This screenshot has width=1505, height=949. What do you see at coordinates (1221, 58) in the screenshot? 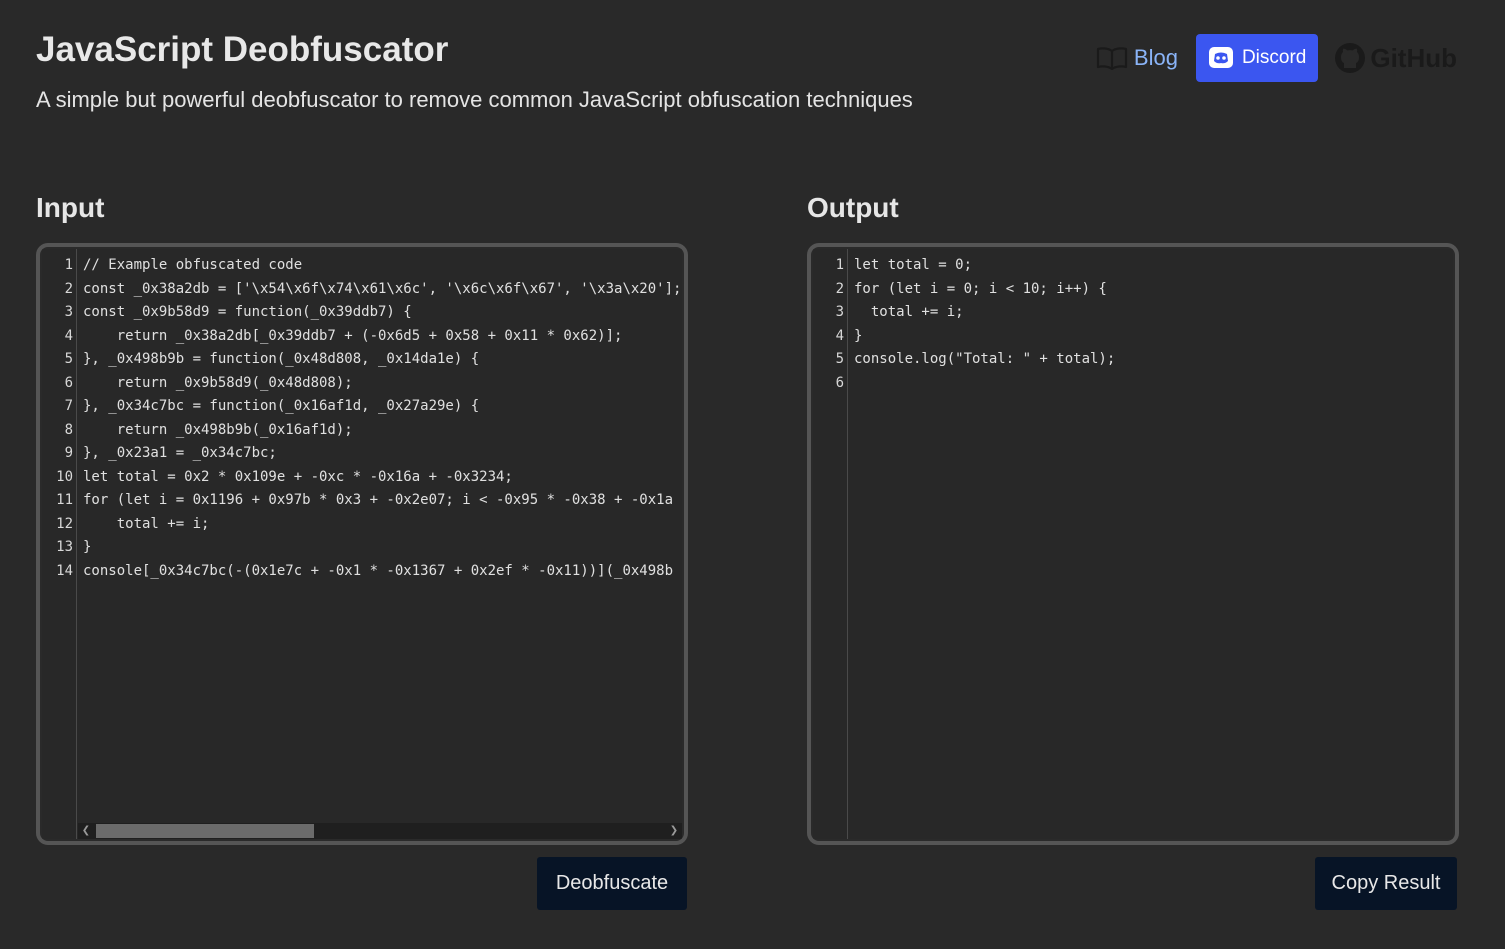
I see `discord-icon` at bounding box center [1221, 58].